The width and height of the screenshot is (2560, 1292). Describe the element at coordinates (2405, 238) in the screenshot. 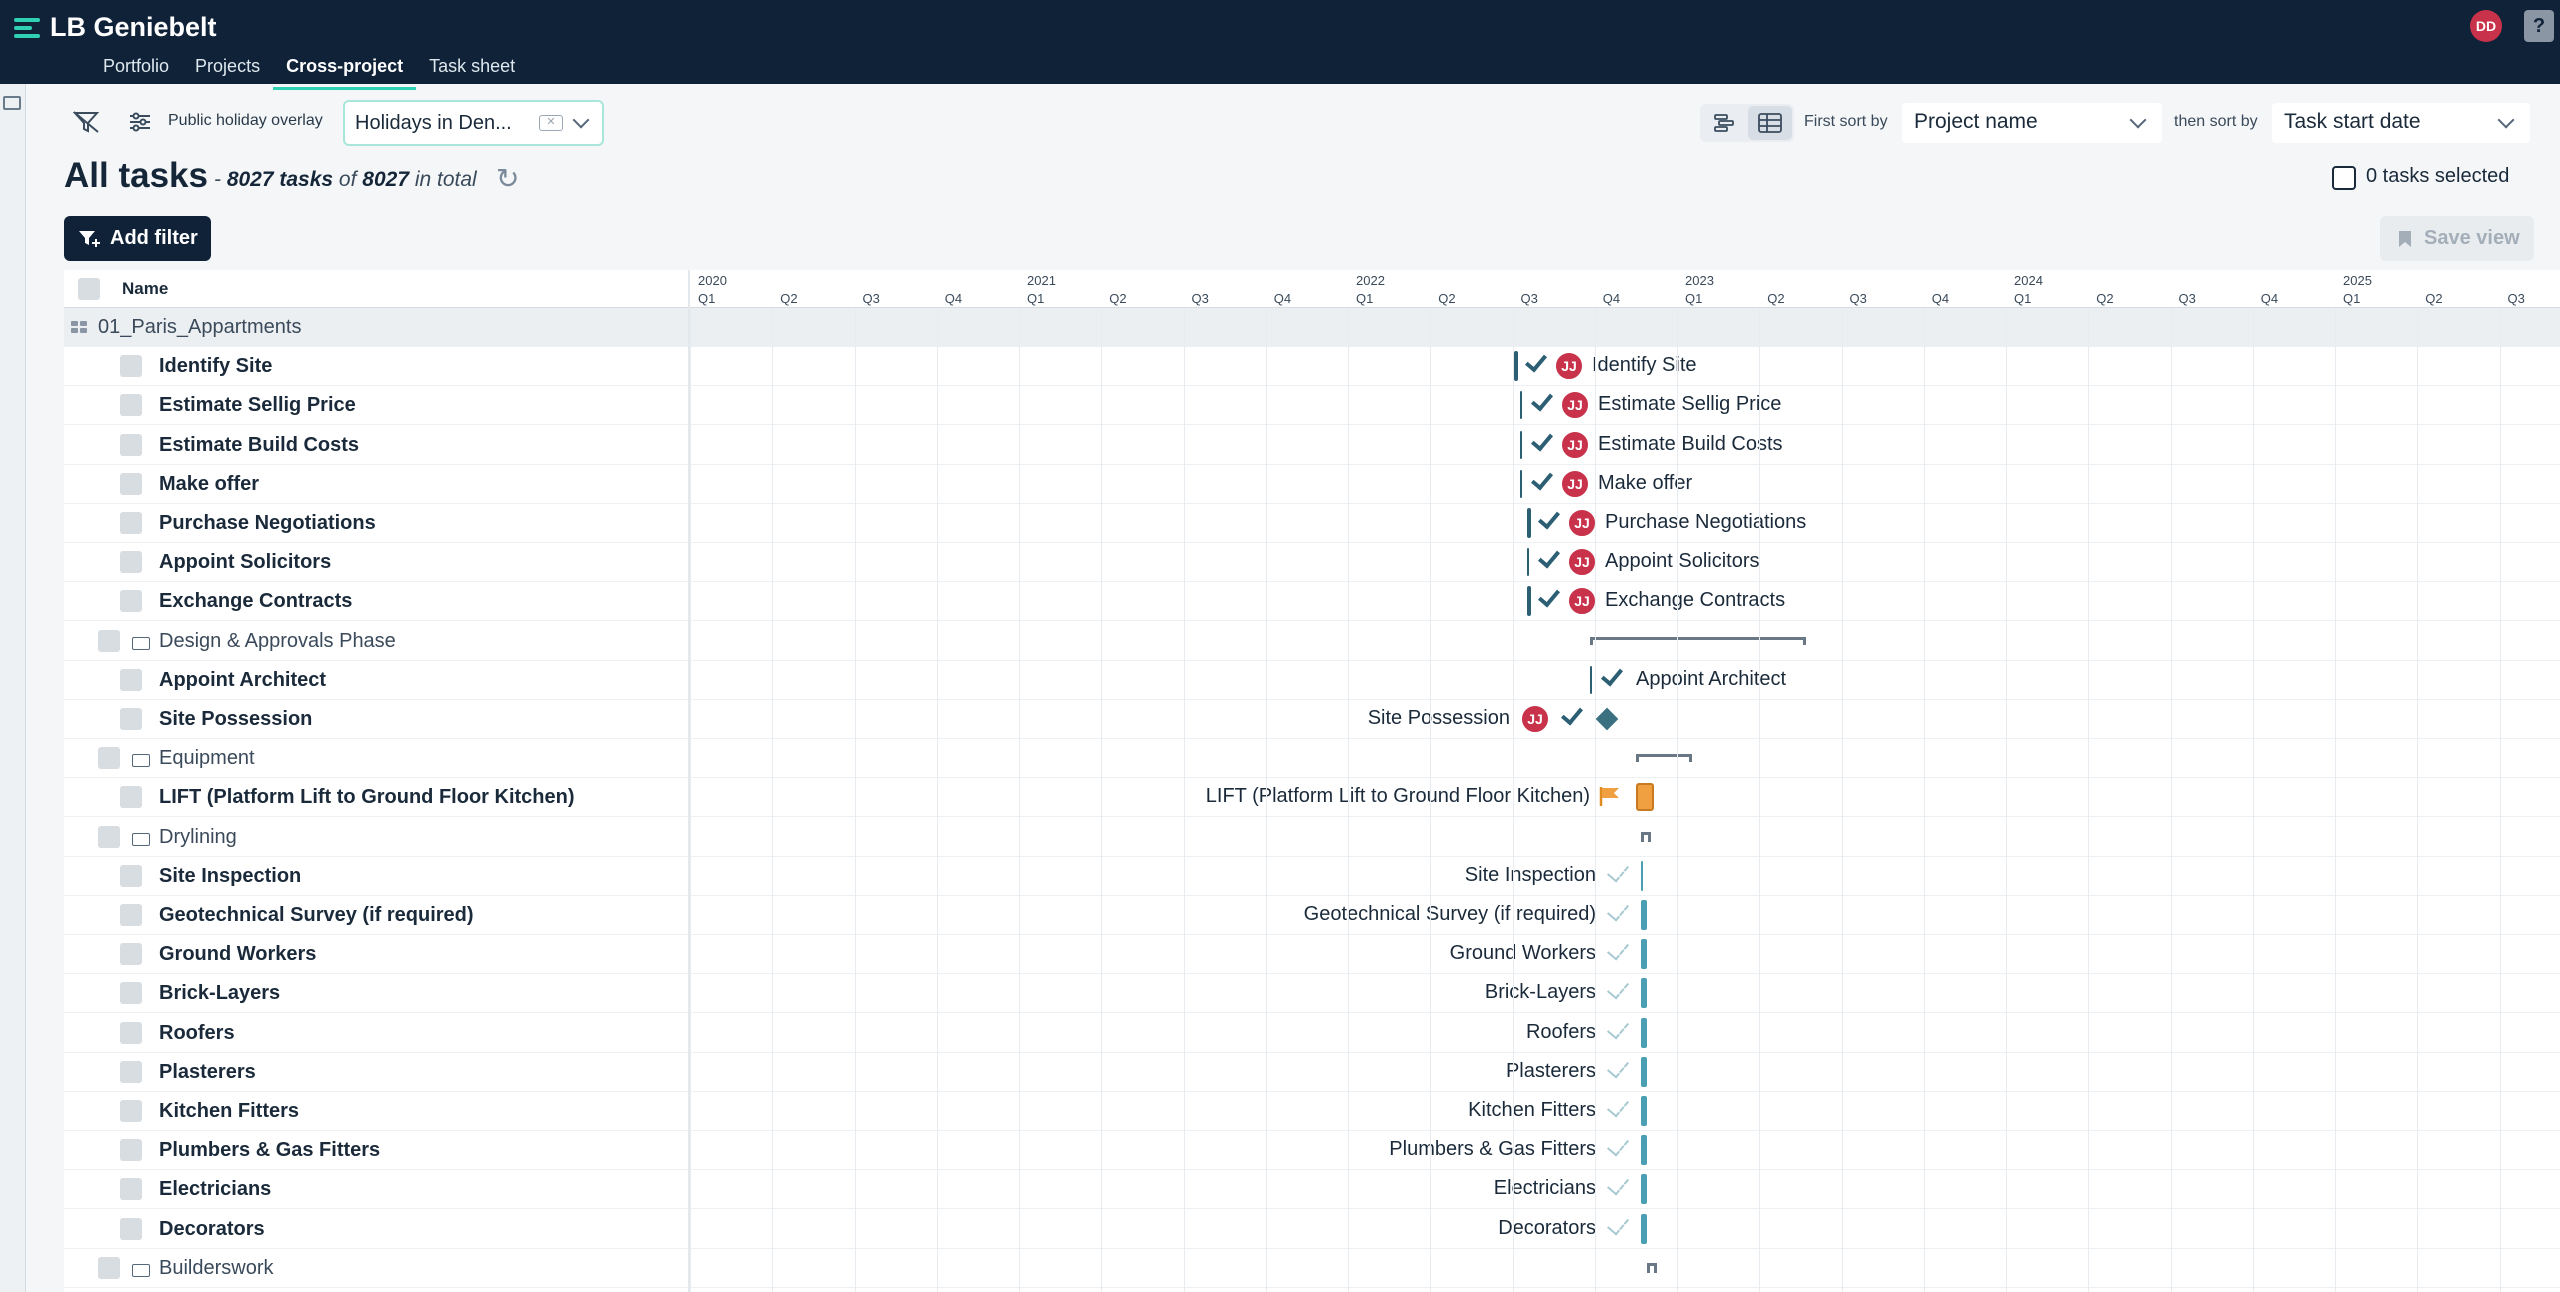

I see `bookmark-icon` at that location.